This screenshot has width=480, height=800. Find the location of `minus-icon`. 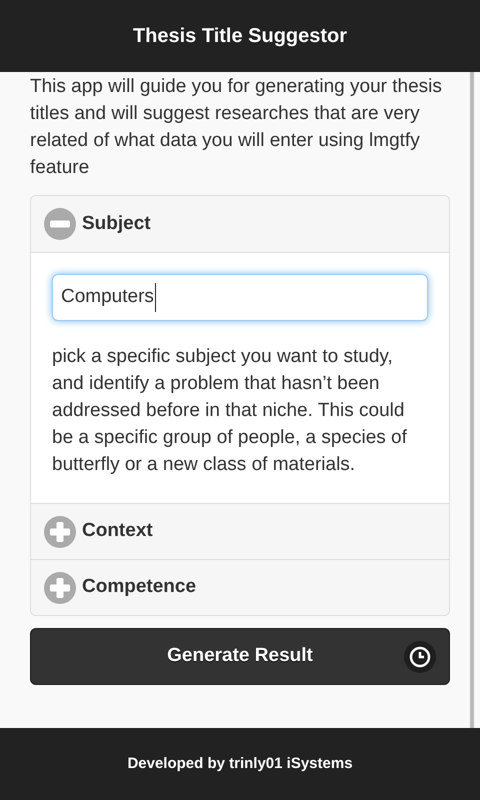

minus-icon is located at coordinates (60, 224).